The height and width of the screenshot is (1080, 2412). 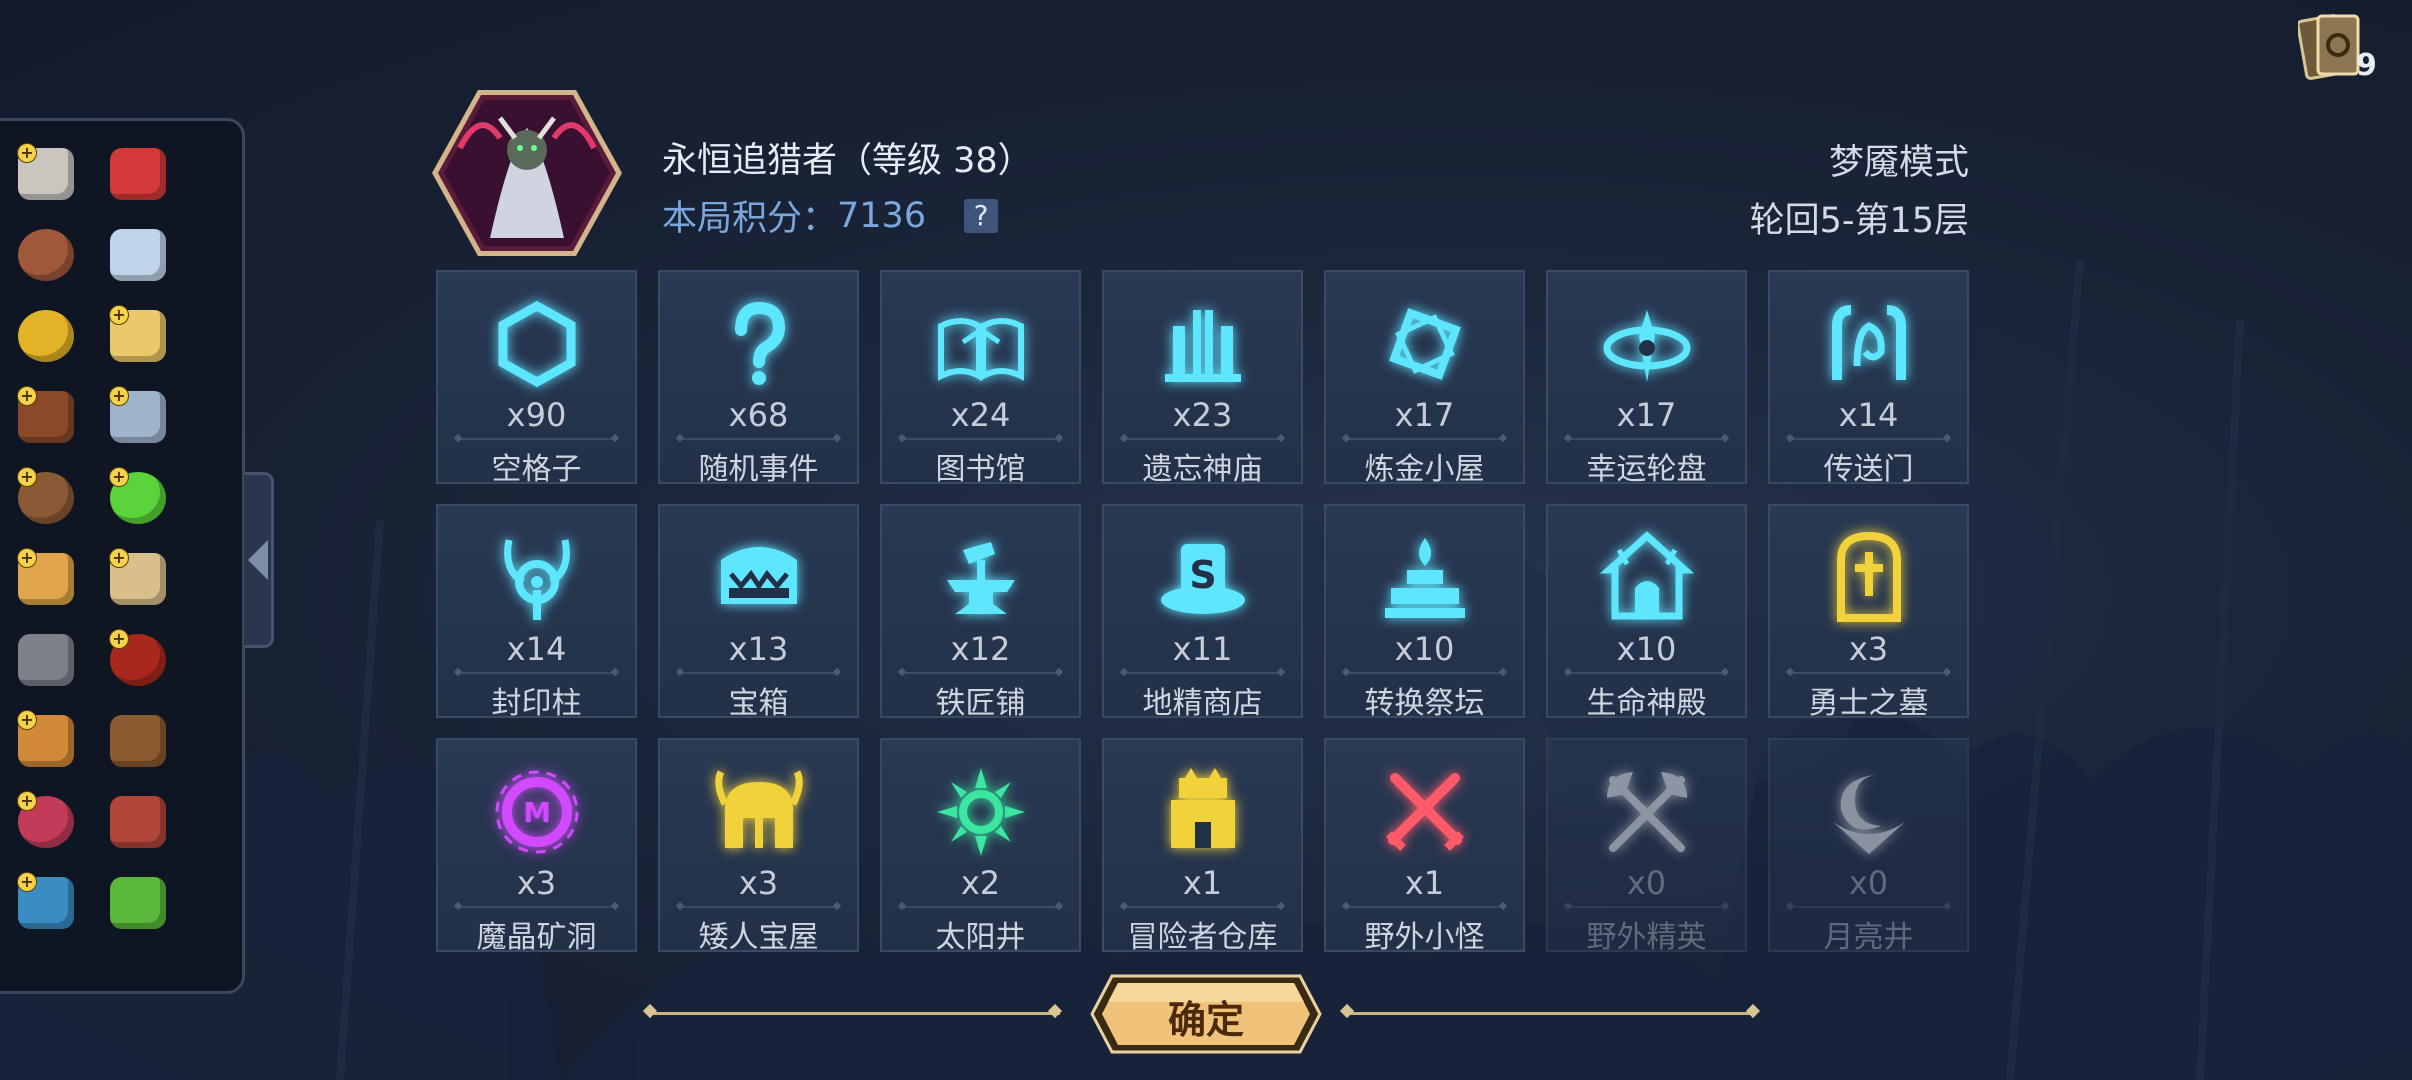 What do you see at coordinates (46, 822) in the screenshot?
I see `fruit-bowl-icon: +` at bounding box center [46, 822].